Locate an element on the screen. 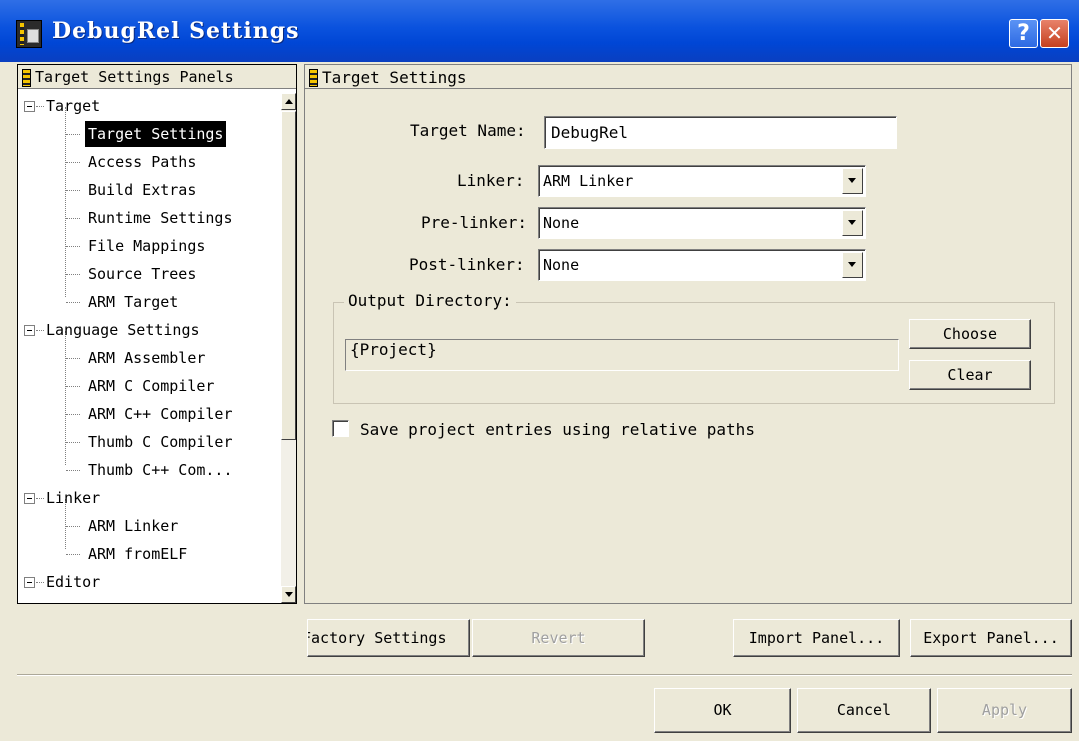  arrow-up-icon is located at coordinates (289, 101).